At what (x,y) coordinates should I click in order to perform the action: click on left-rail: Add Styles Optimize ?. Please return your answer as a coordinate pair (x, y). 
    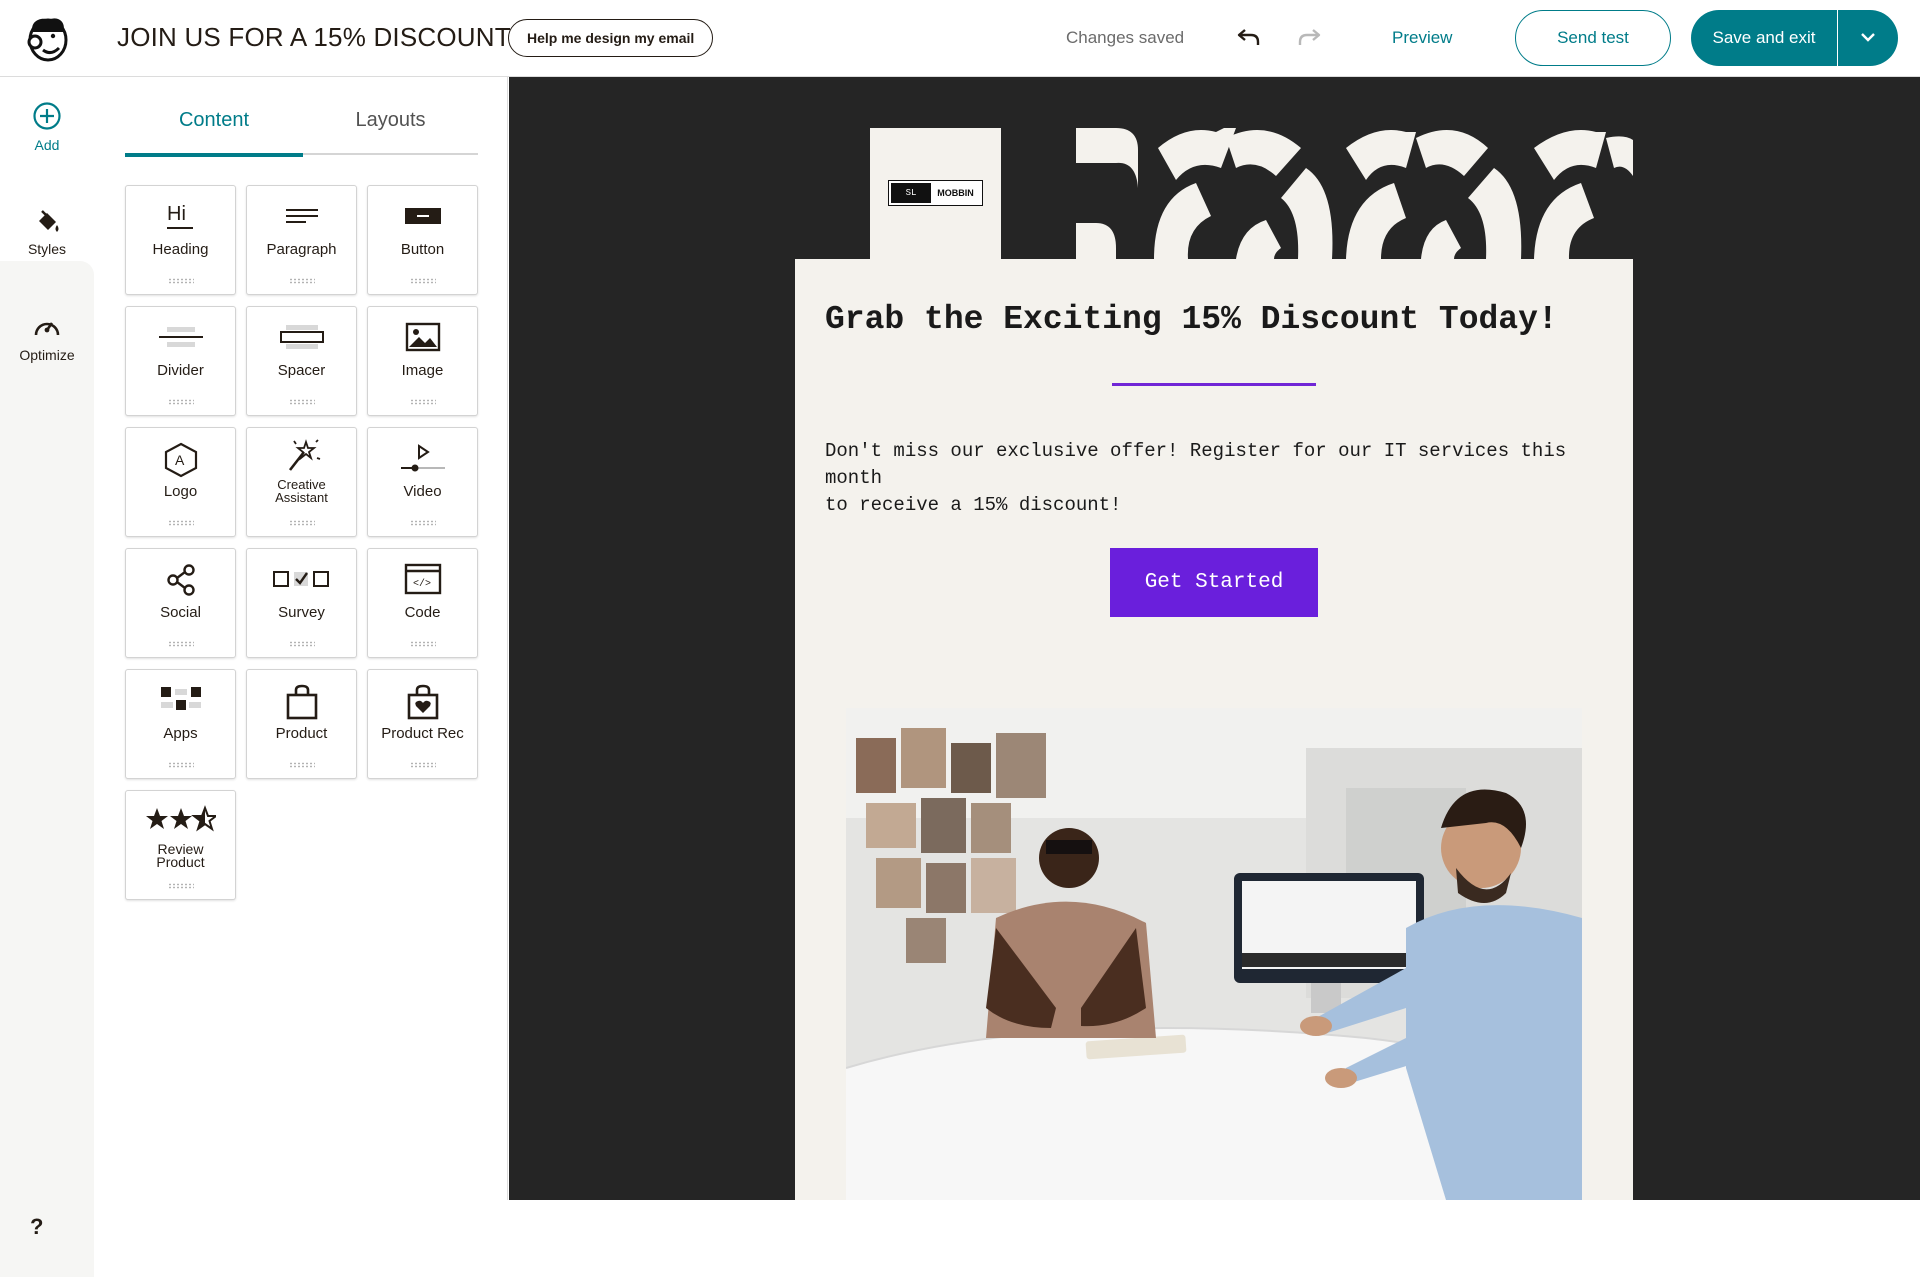
    Looking at the image, I should click on (47, 677).